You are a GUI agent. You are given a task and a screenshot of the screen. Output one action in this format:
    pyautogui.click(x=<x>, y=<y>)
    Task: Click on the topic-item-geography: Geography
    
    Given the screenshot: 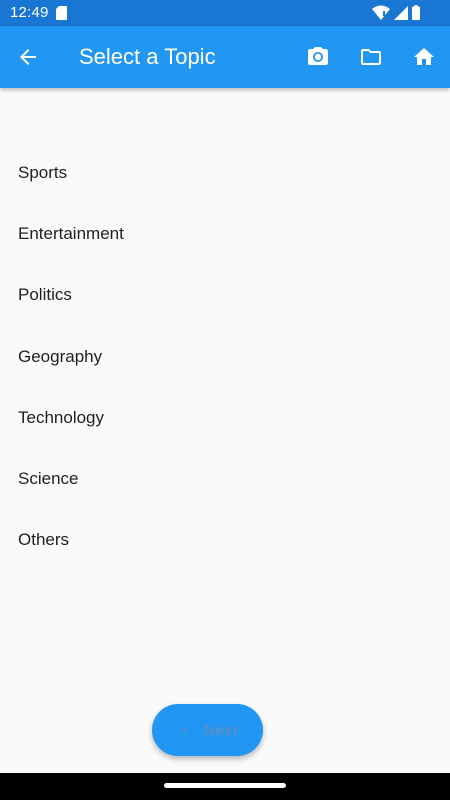 What is the action you would take?
    pyautogui.click(x=225, y=356)
    